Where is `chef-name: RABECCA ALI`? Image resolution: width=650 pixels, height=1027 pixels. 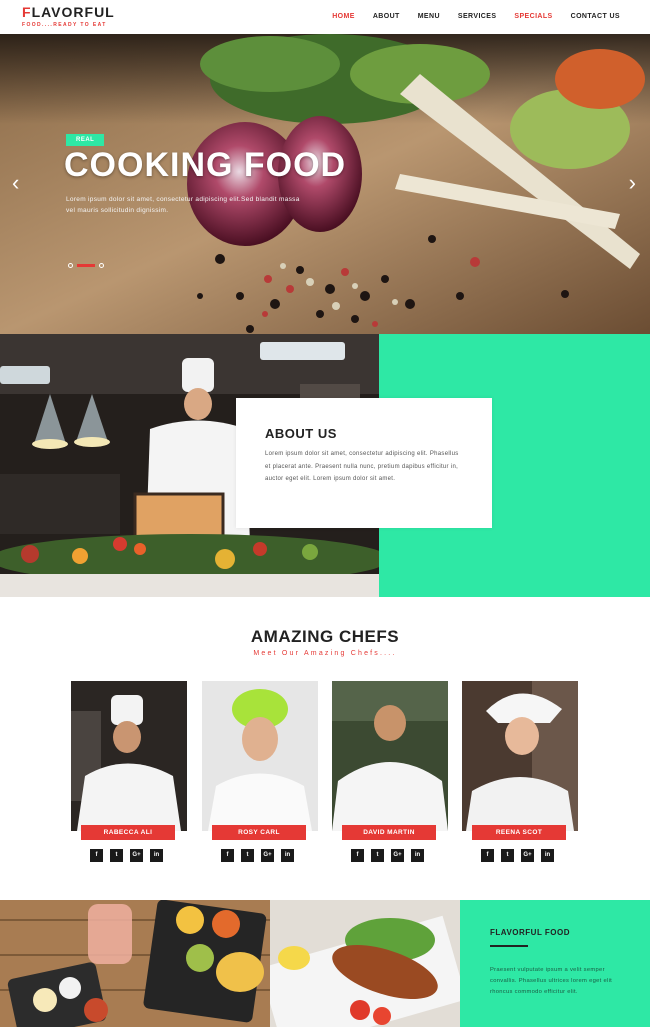 chef-name: RABECCA ALI is located at coordinates (128, 832).